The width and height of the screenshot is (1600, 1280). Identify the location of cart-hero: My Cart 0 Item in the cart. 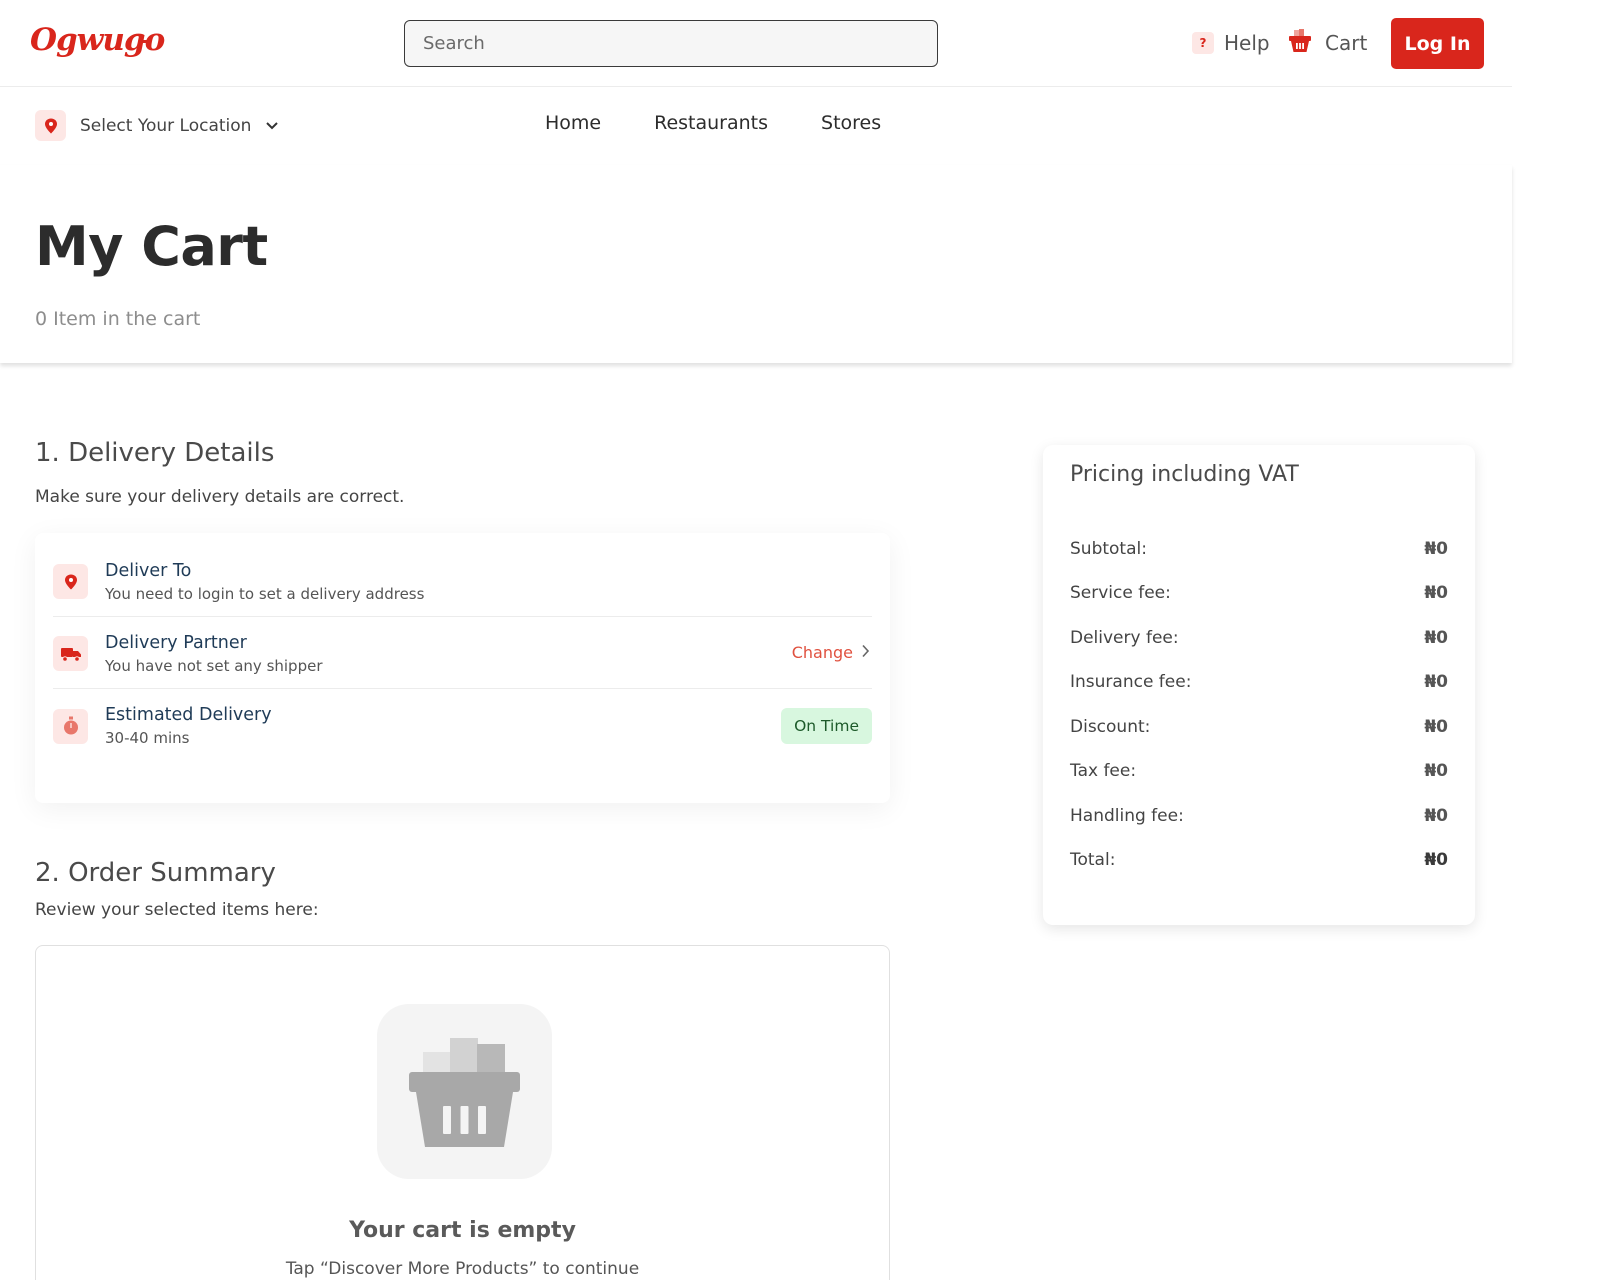
(756, 264).